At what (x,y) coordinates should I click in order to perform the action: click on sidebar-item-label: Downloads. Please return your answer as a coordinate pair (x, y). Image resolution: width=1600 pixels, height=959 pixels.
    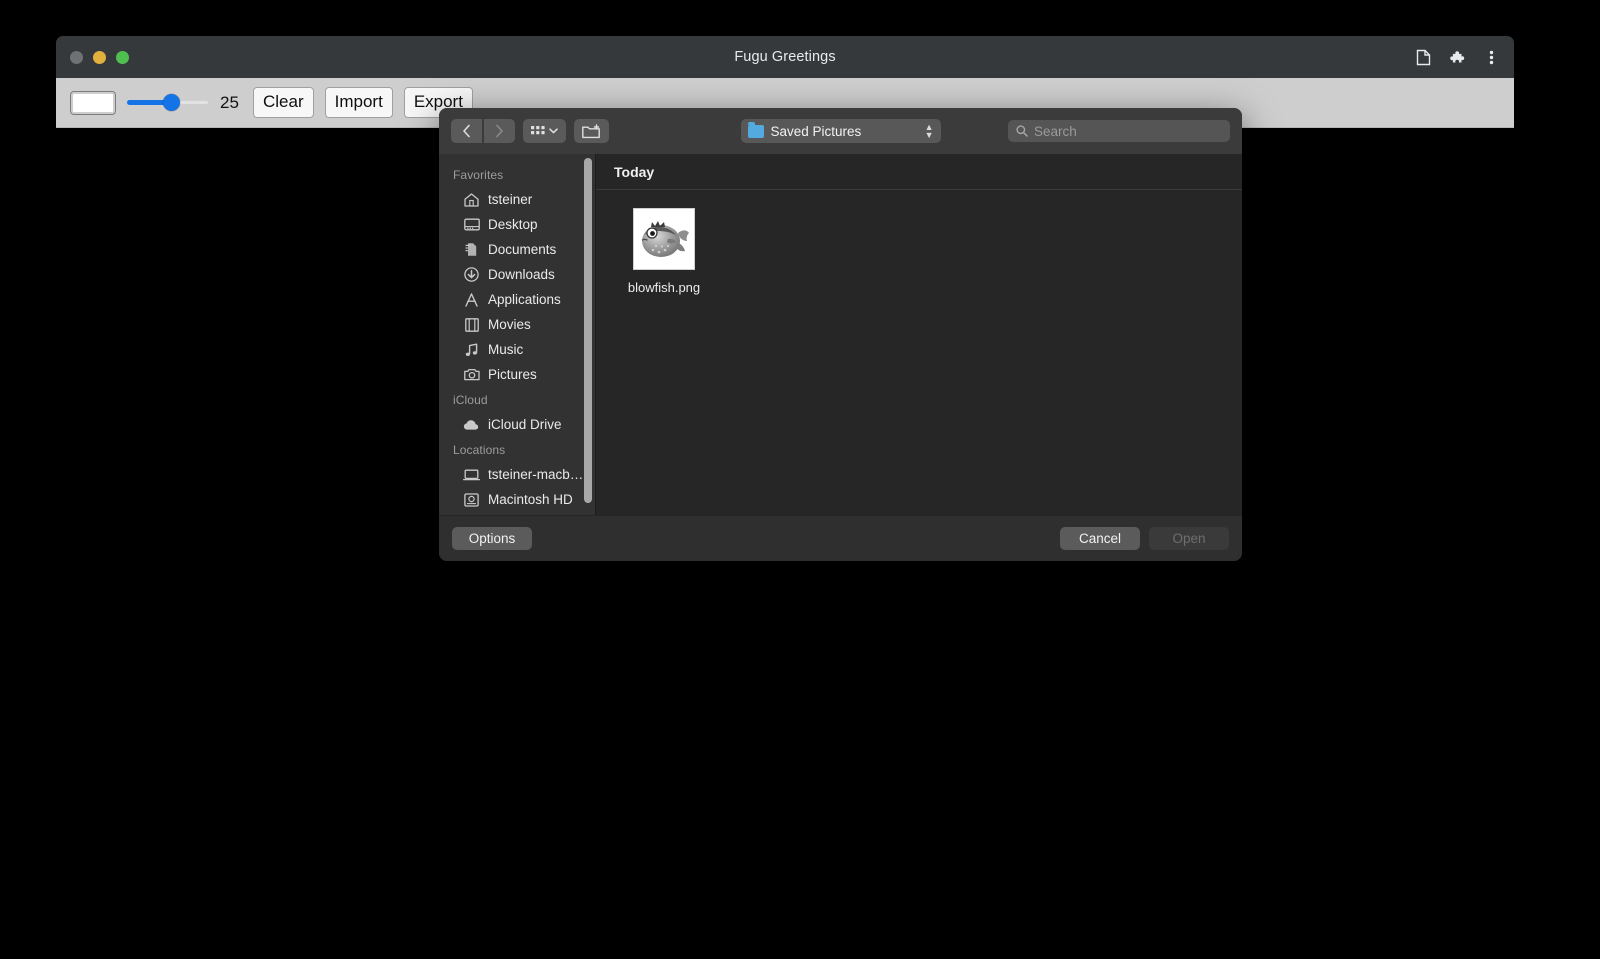
    Looking at the image, I should click on (521, 274).